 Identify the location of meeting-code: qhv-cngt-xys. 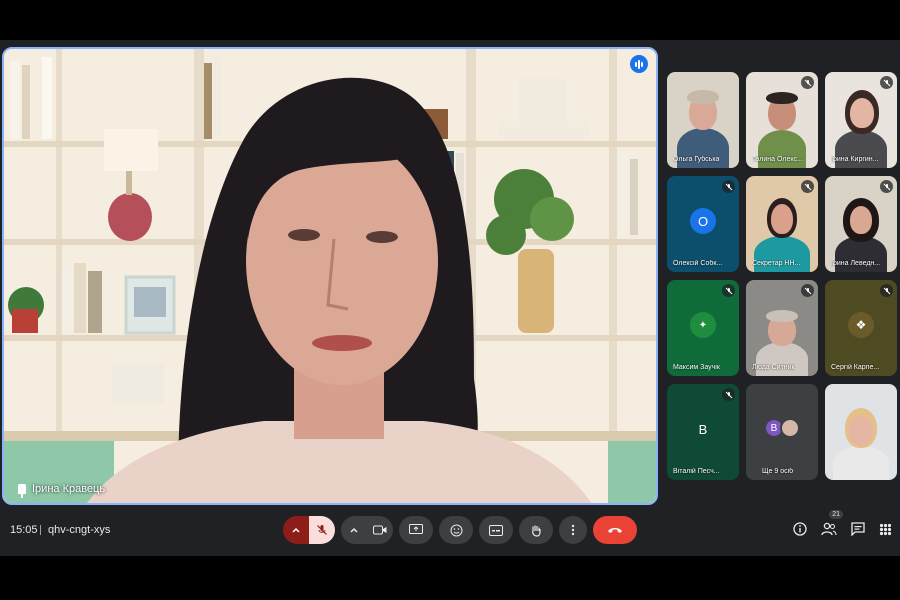
(79, 530).